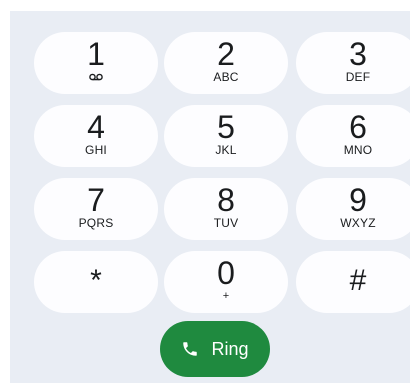 The height and width of the screenshot is (383, 410). I want to click on key-digit: 7, so click(96, 200).